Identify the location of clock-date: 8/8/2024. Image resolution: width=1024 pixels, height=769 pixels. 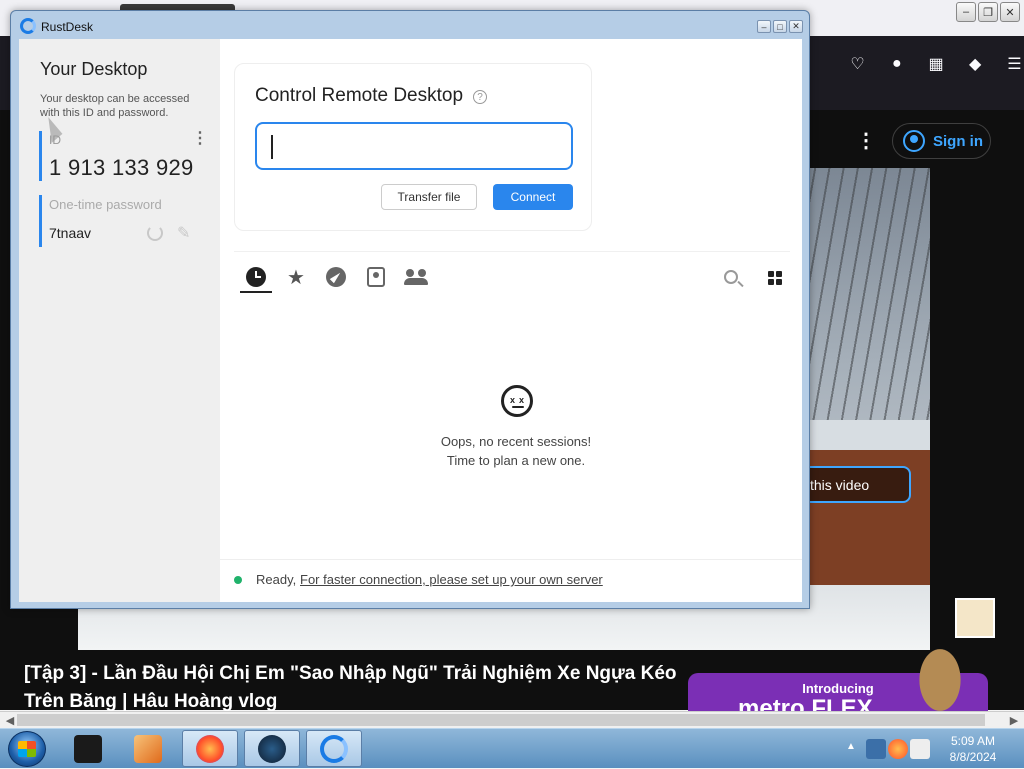
(973, 757).